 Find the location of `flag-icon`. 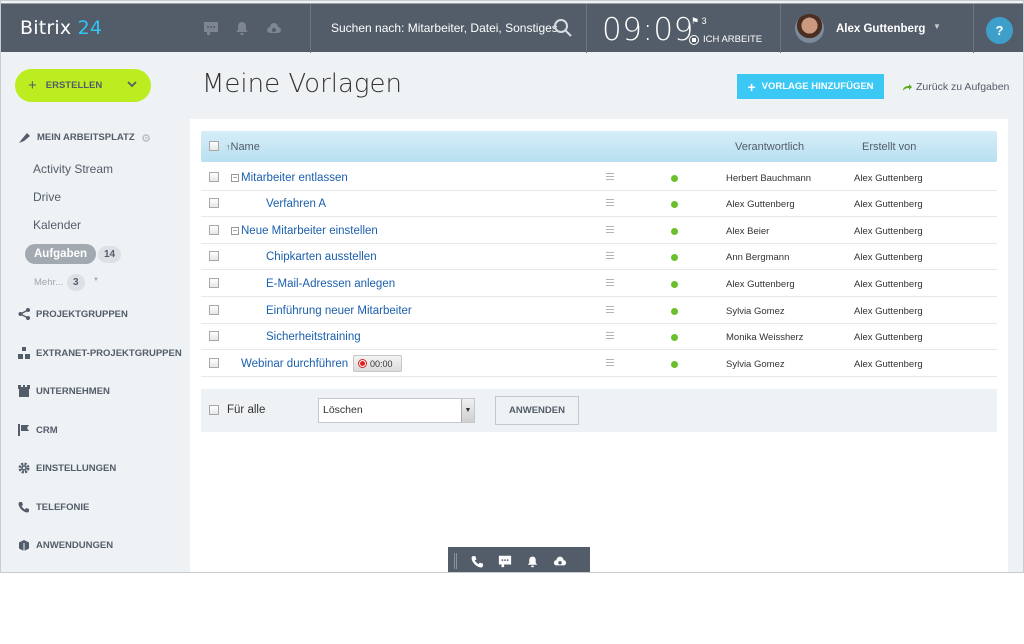

flag-icon is located at coordinates (23, 430).